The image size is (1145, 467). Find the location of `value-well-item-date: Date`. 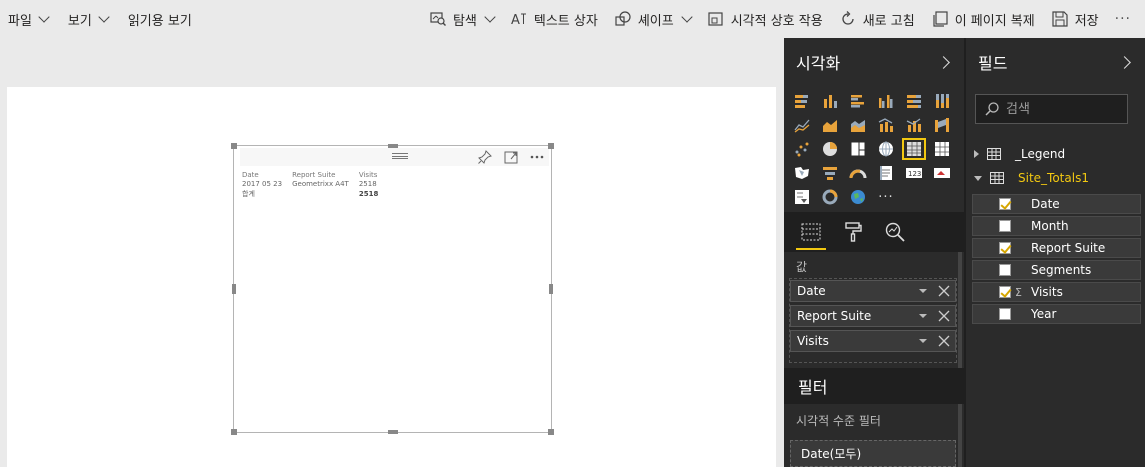

value-well-item-date: Date is located at coordinates (873, 291).